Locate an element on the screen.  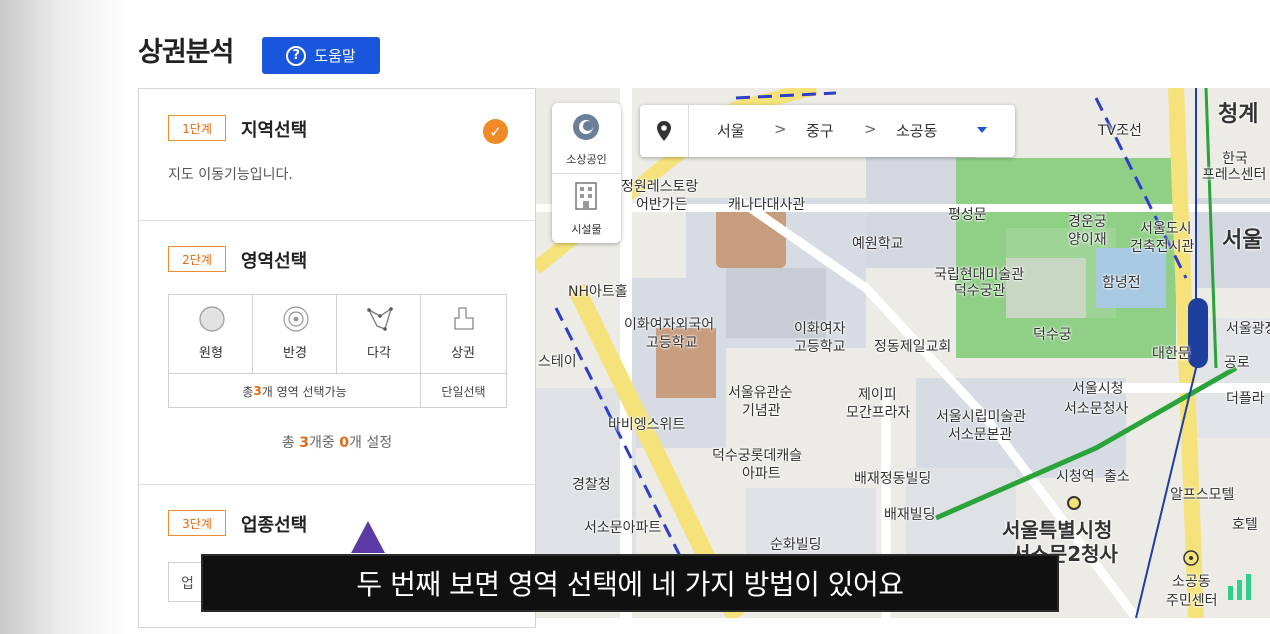
help-icon: ? is located at coordinates (296, 55).